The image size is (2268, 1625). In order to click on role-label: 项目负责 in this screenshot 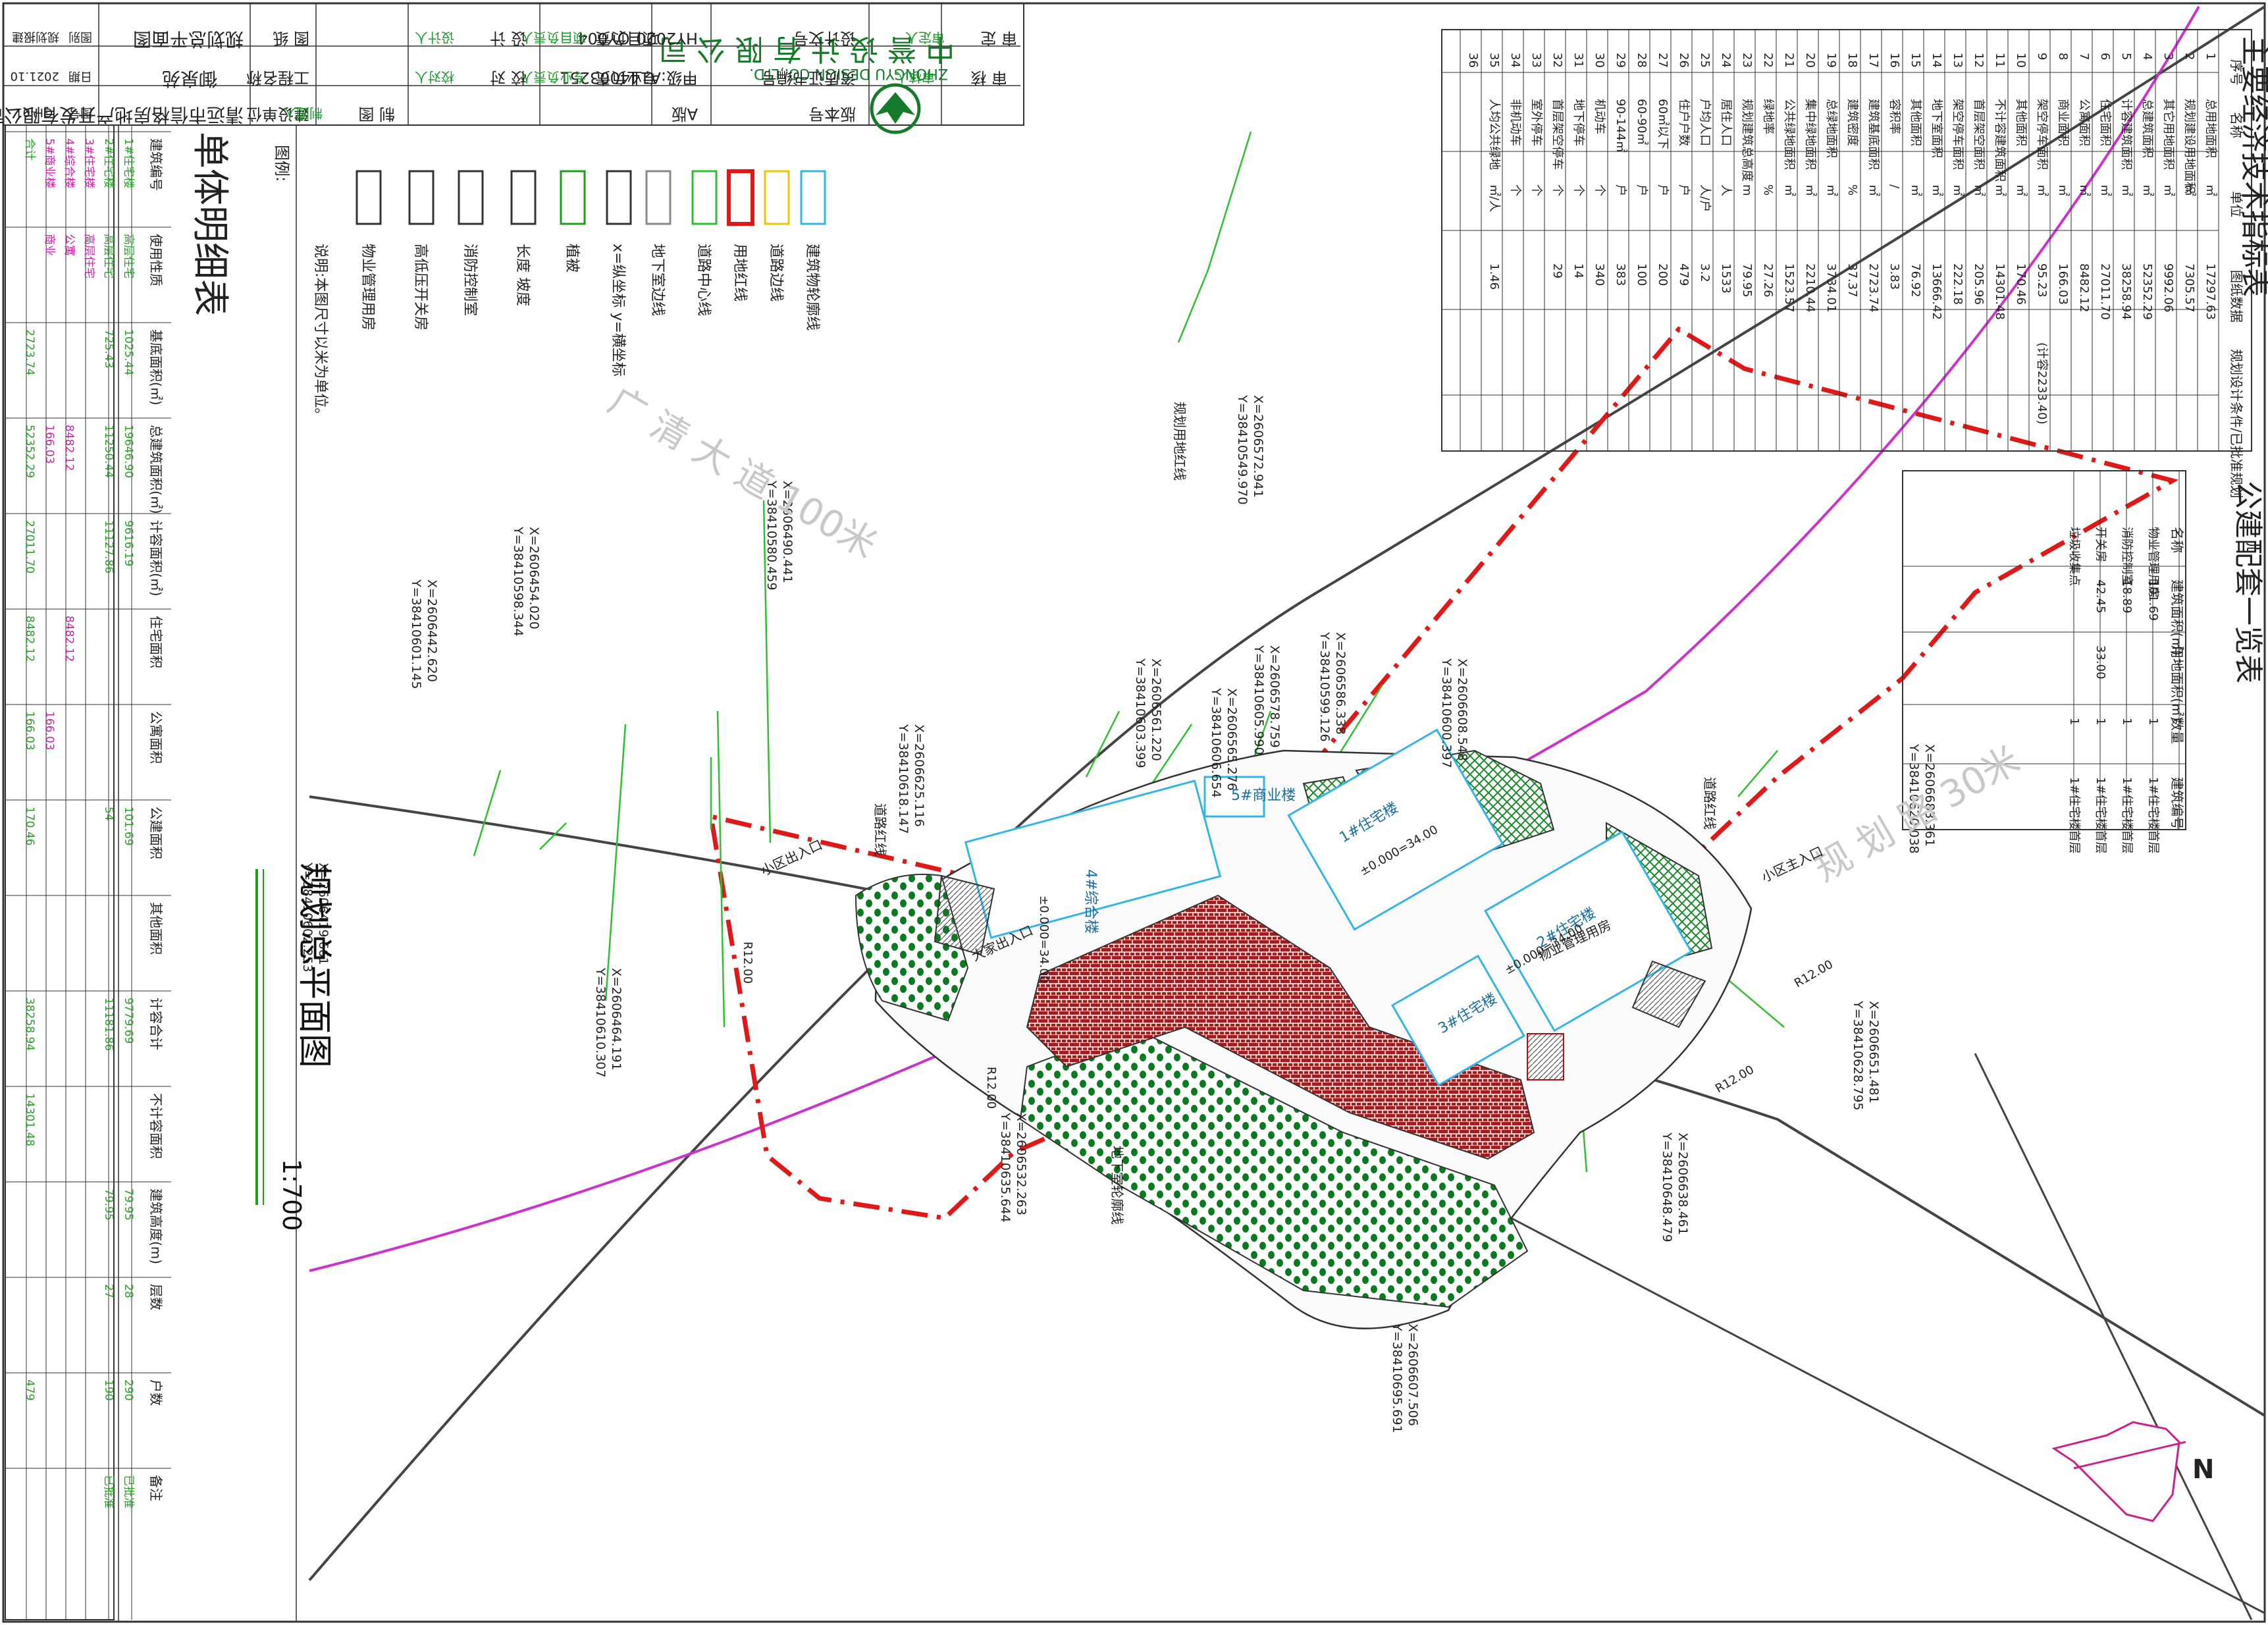, I will do `click(626, 38)`.